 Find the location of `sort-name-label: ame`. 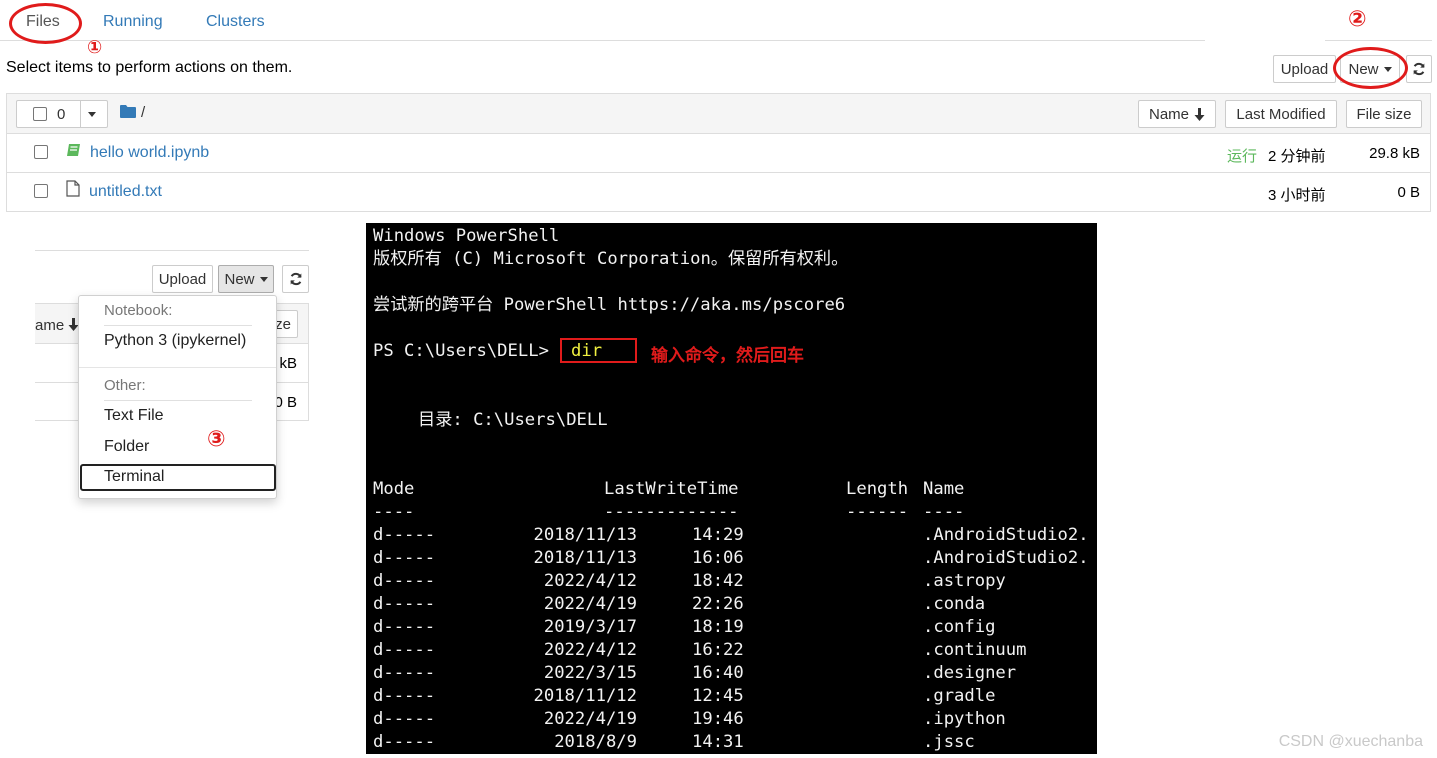

sort-name-label: ame is located at coordinates (50, 325).